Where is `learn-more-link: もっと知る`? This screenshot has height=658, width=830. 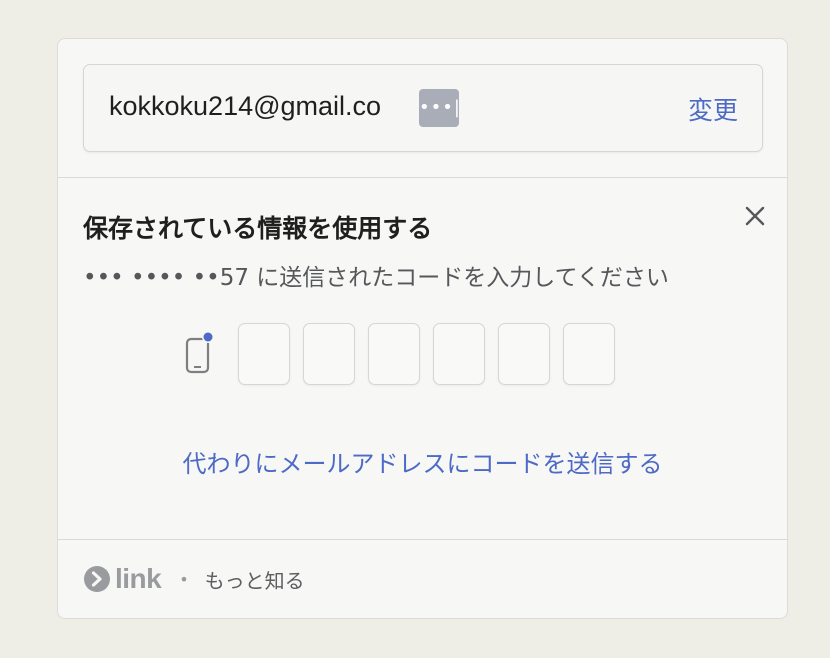
learn-more-link: もっと知る is located at coordinates (255, 579).